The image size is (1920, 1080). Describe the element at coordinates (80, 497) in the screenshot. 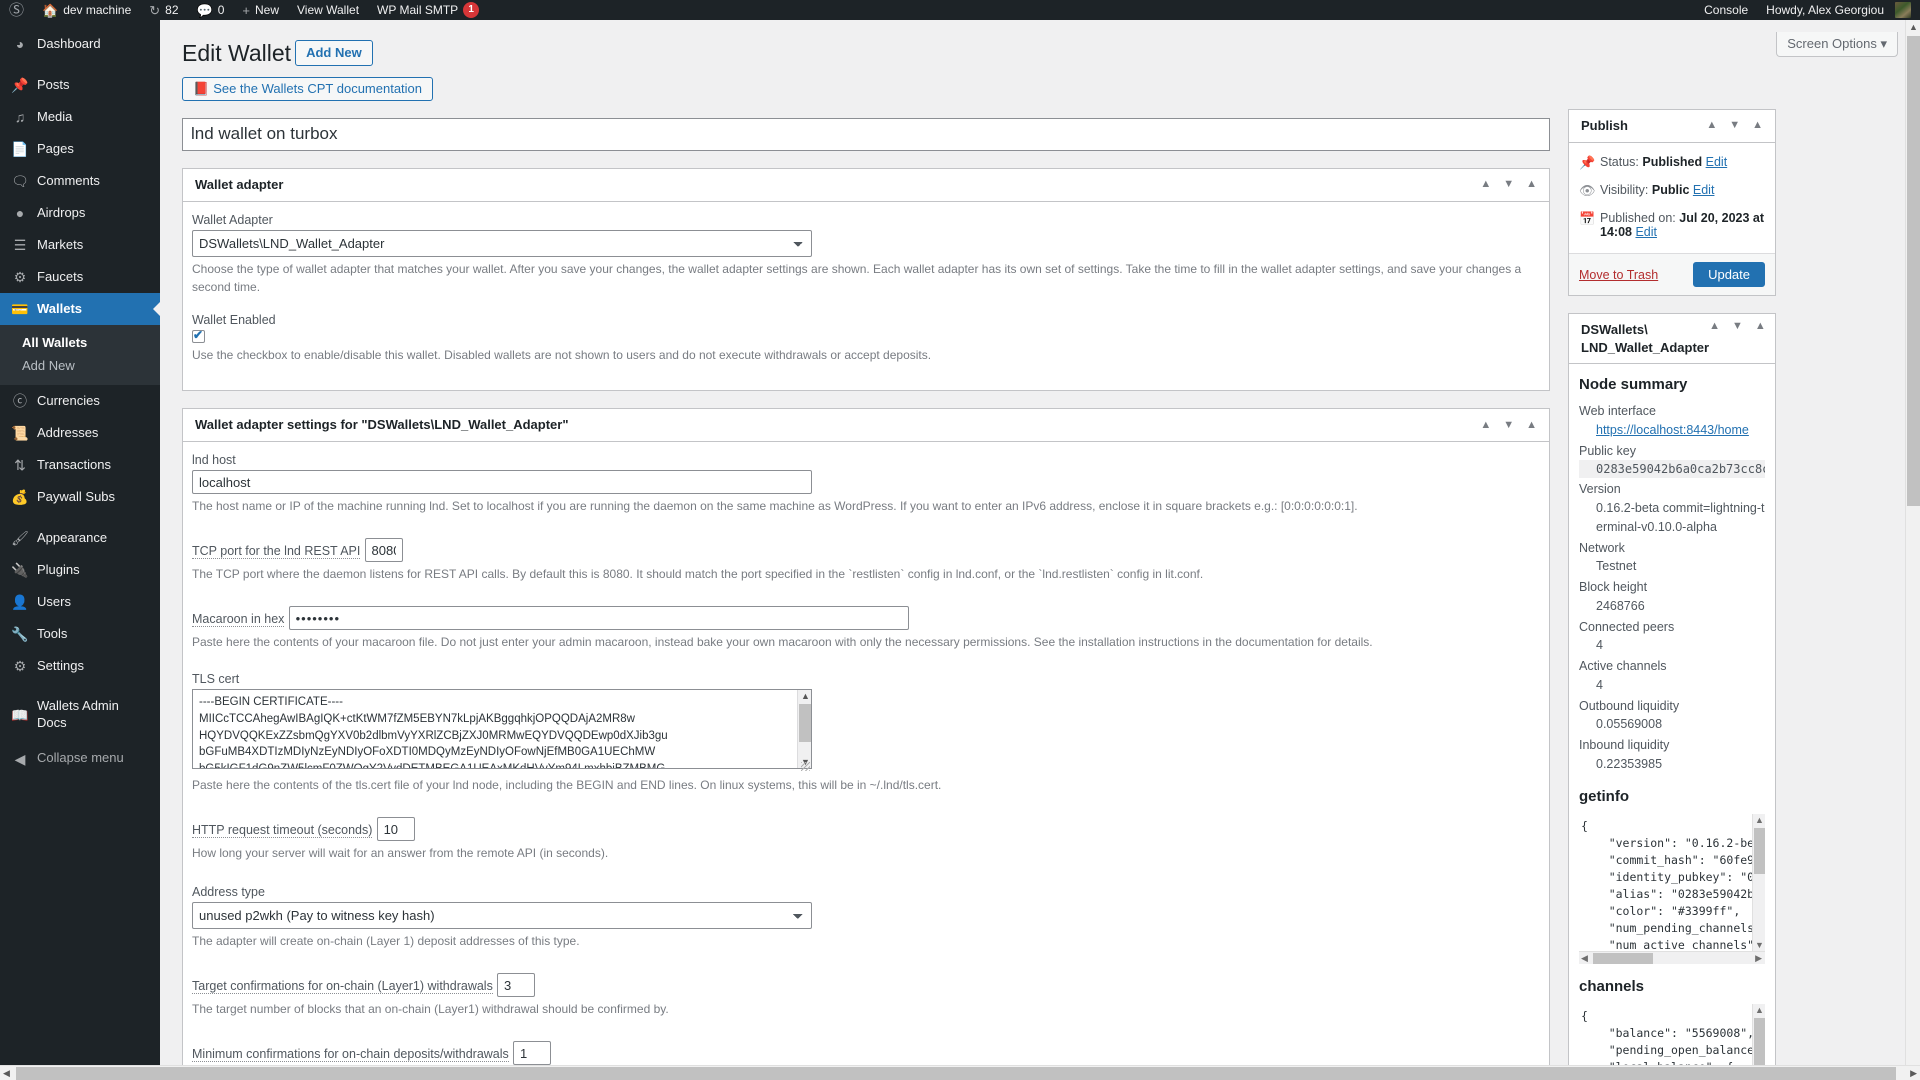

I see `sidebar-item-paywall-subs: 💰 Paywall Subs` at that location.